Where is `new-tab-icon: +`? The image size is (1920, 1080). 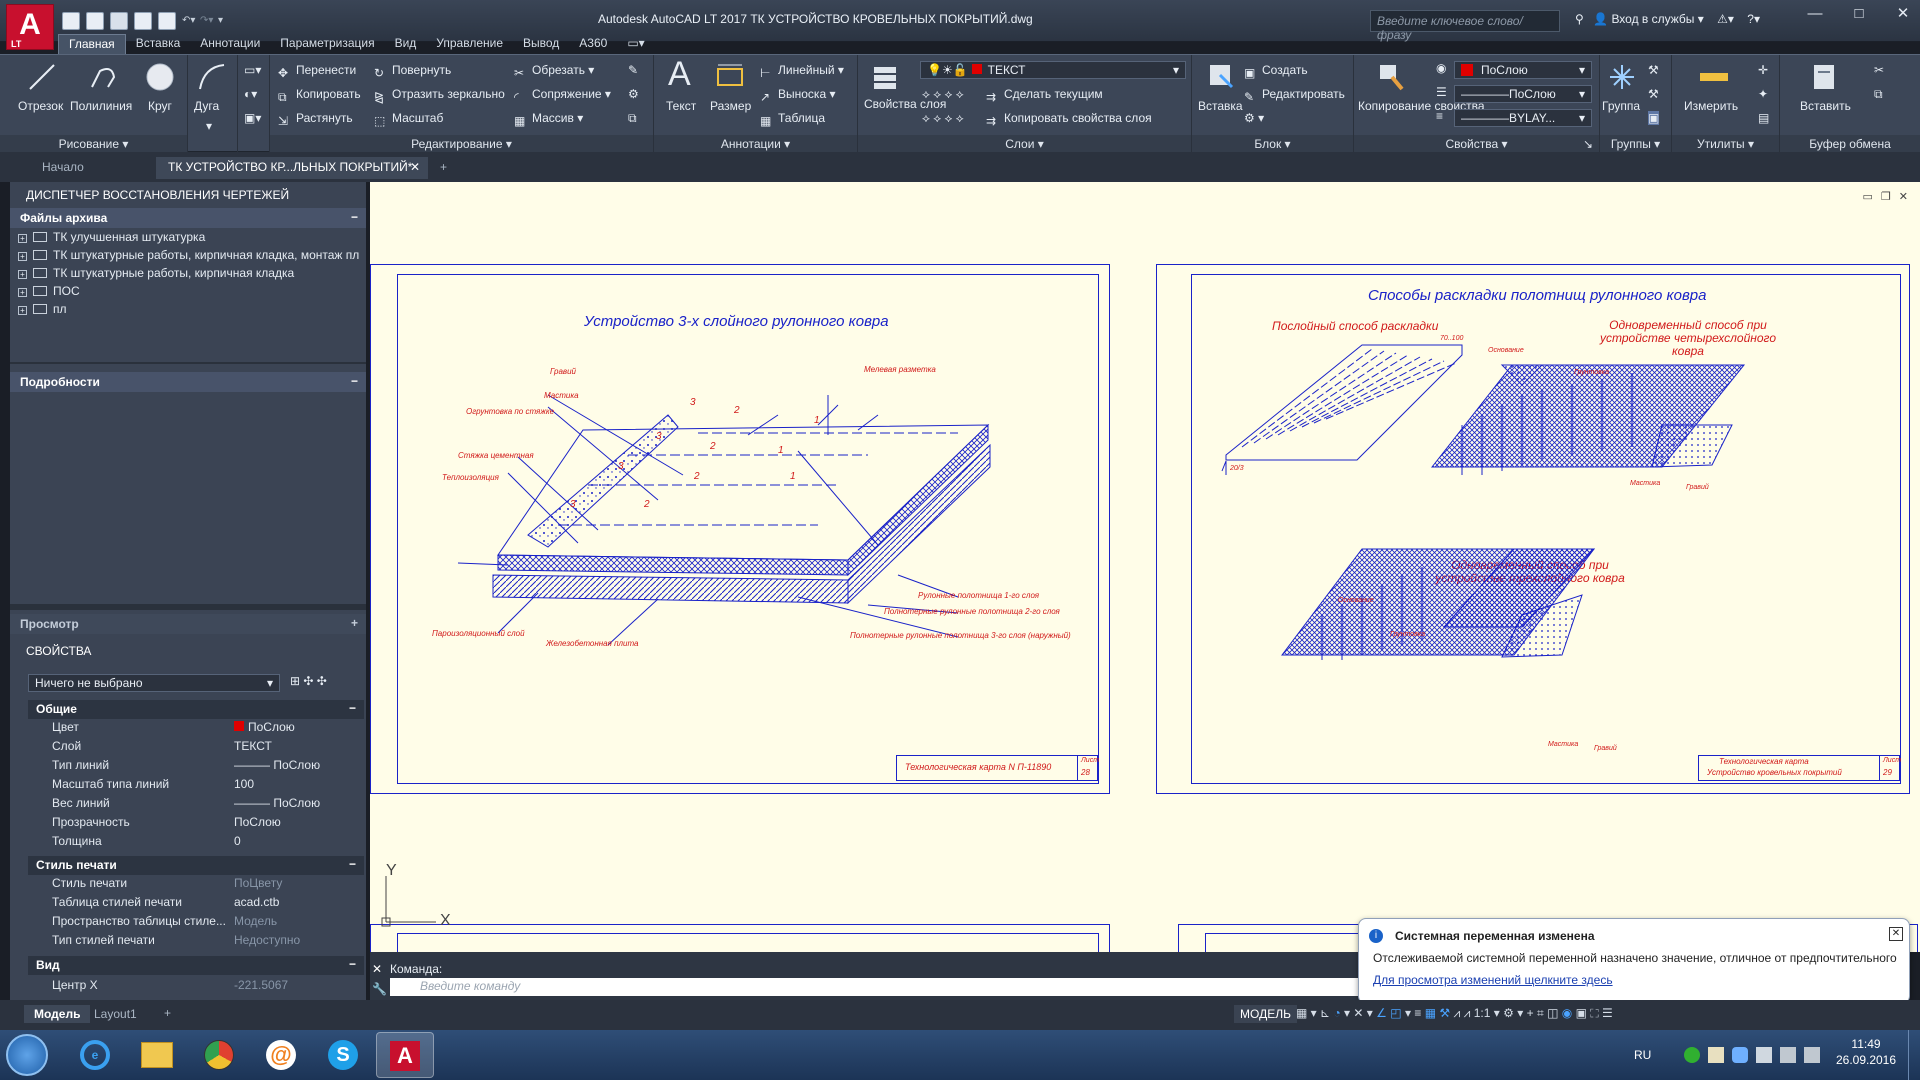
new-tab-icon: + is located at coordinates (446, 168).